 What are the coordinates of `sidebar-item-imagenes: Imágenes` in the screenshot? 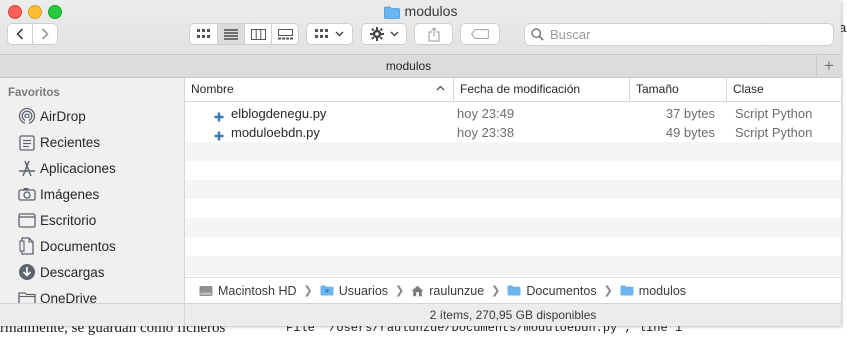 It's located at (92, 194).